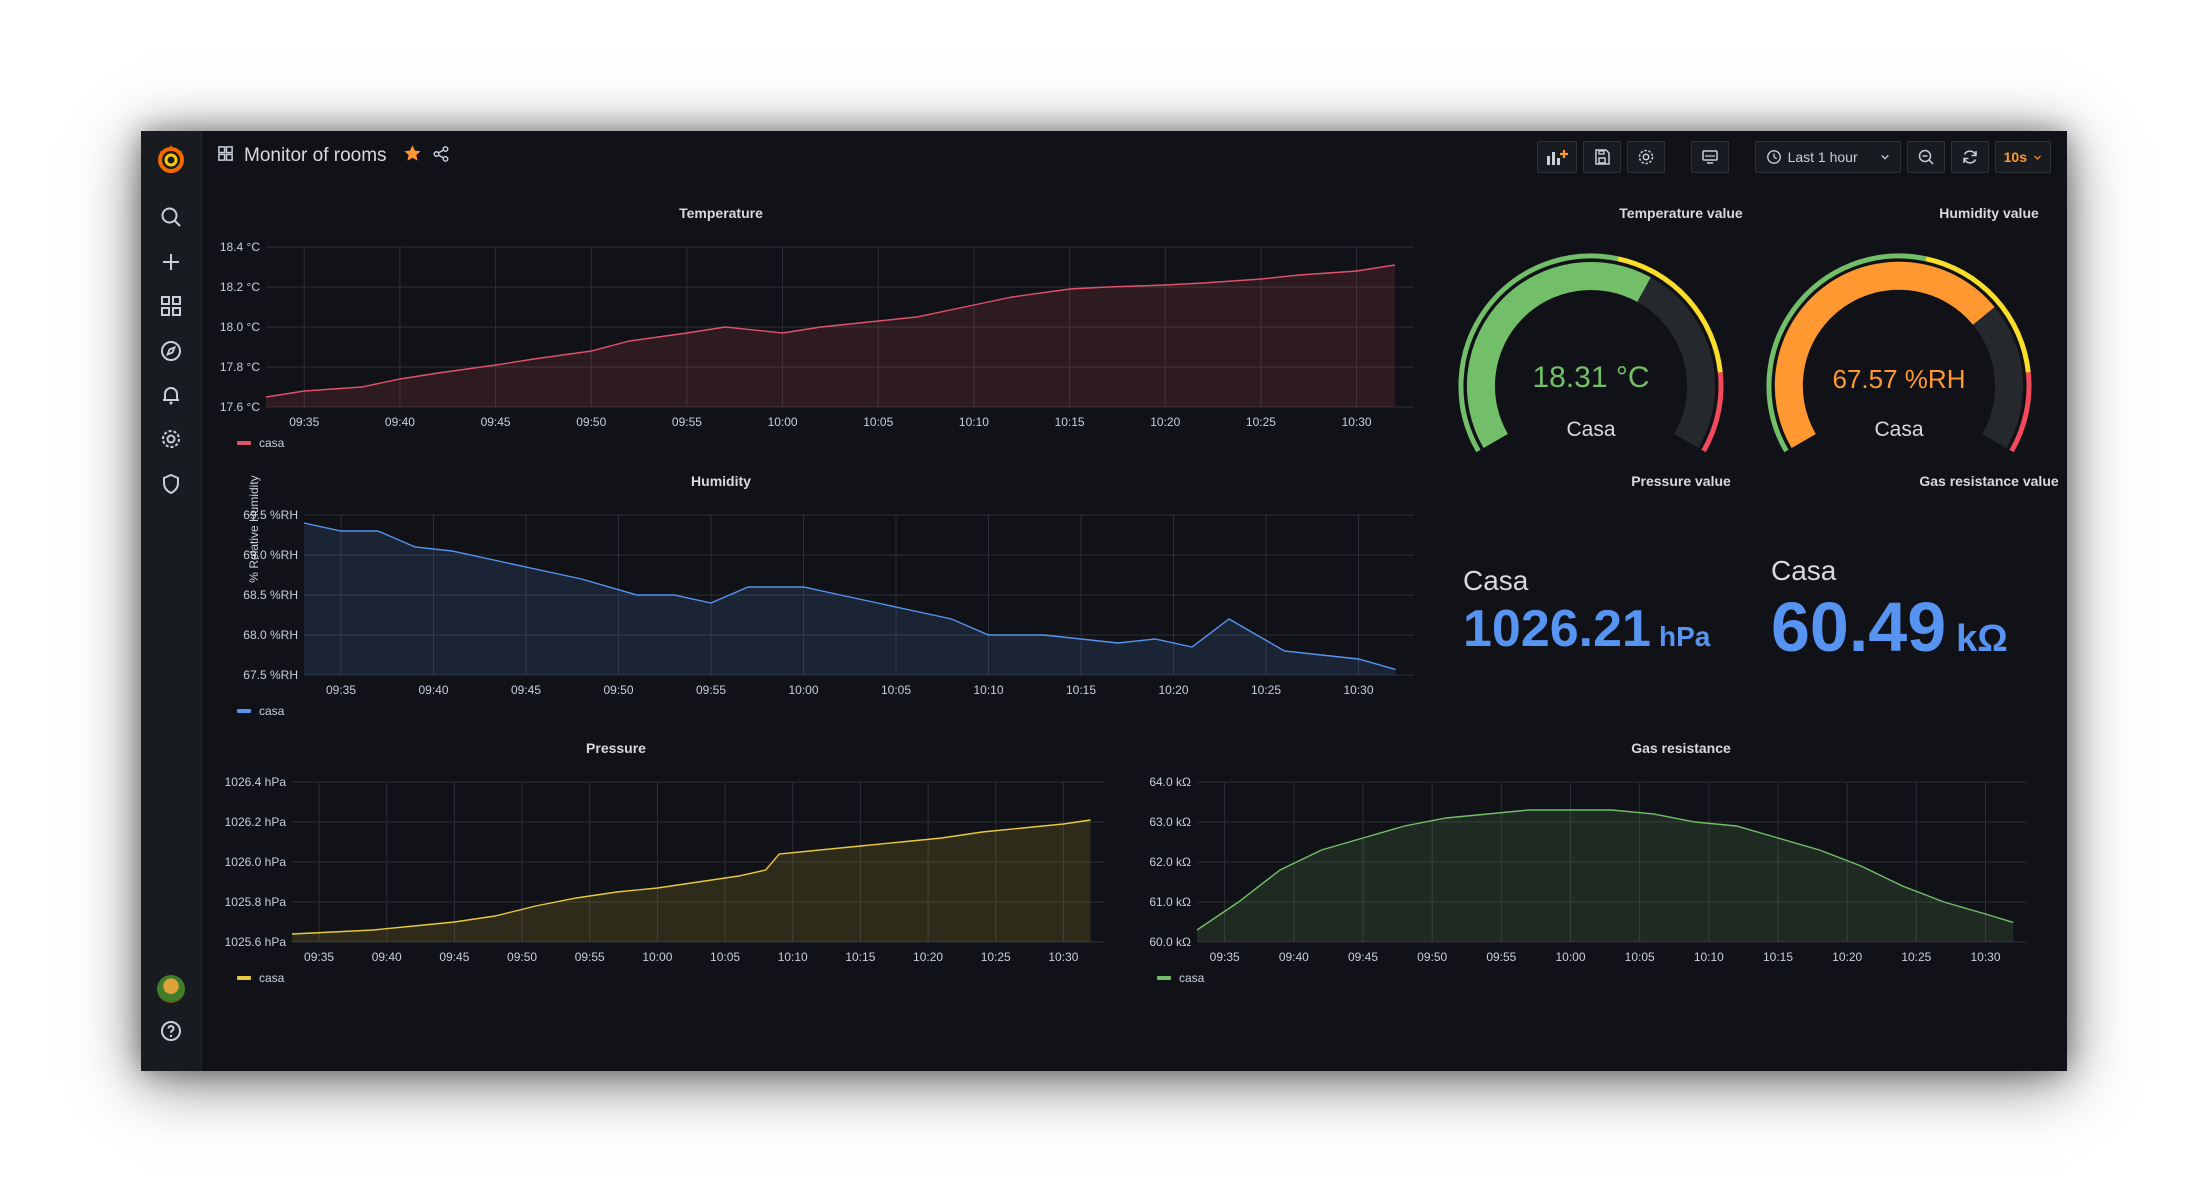 Image resolution: width=2200 pixels, height=1200 pixels. Describe the element at coordinates (1496, 580) in the screenshot. I see `pressure-stat-name: Casa` at that location.